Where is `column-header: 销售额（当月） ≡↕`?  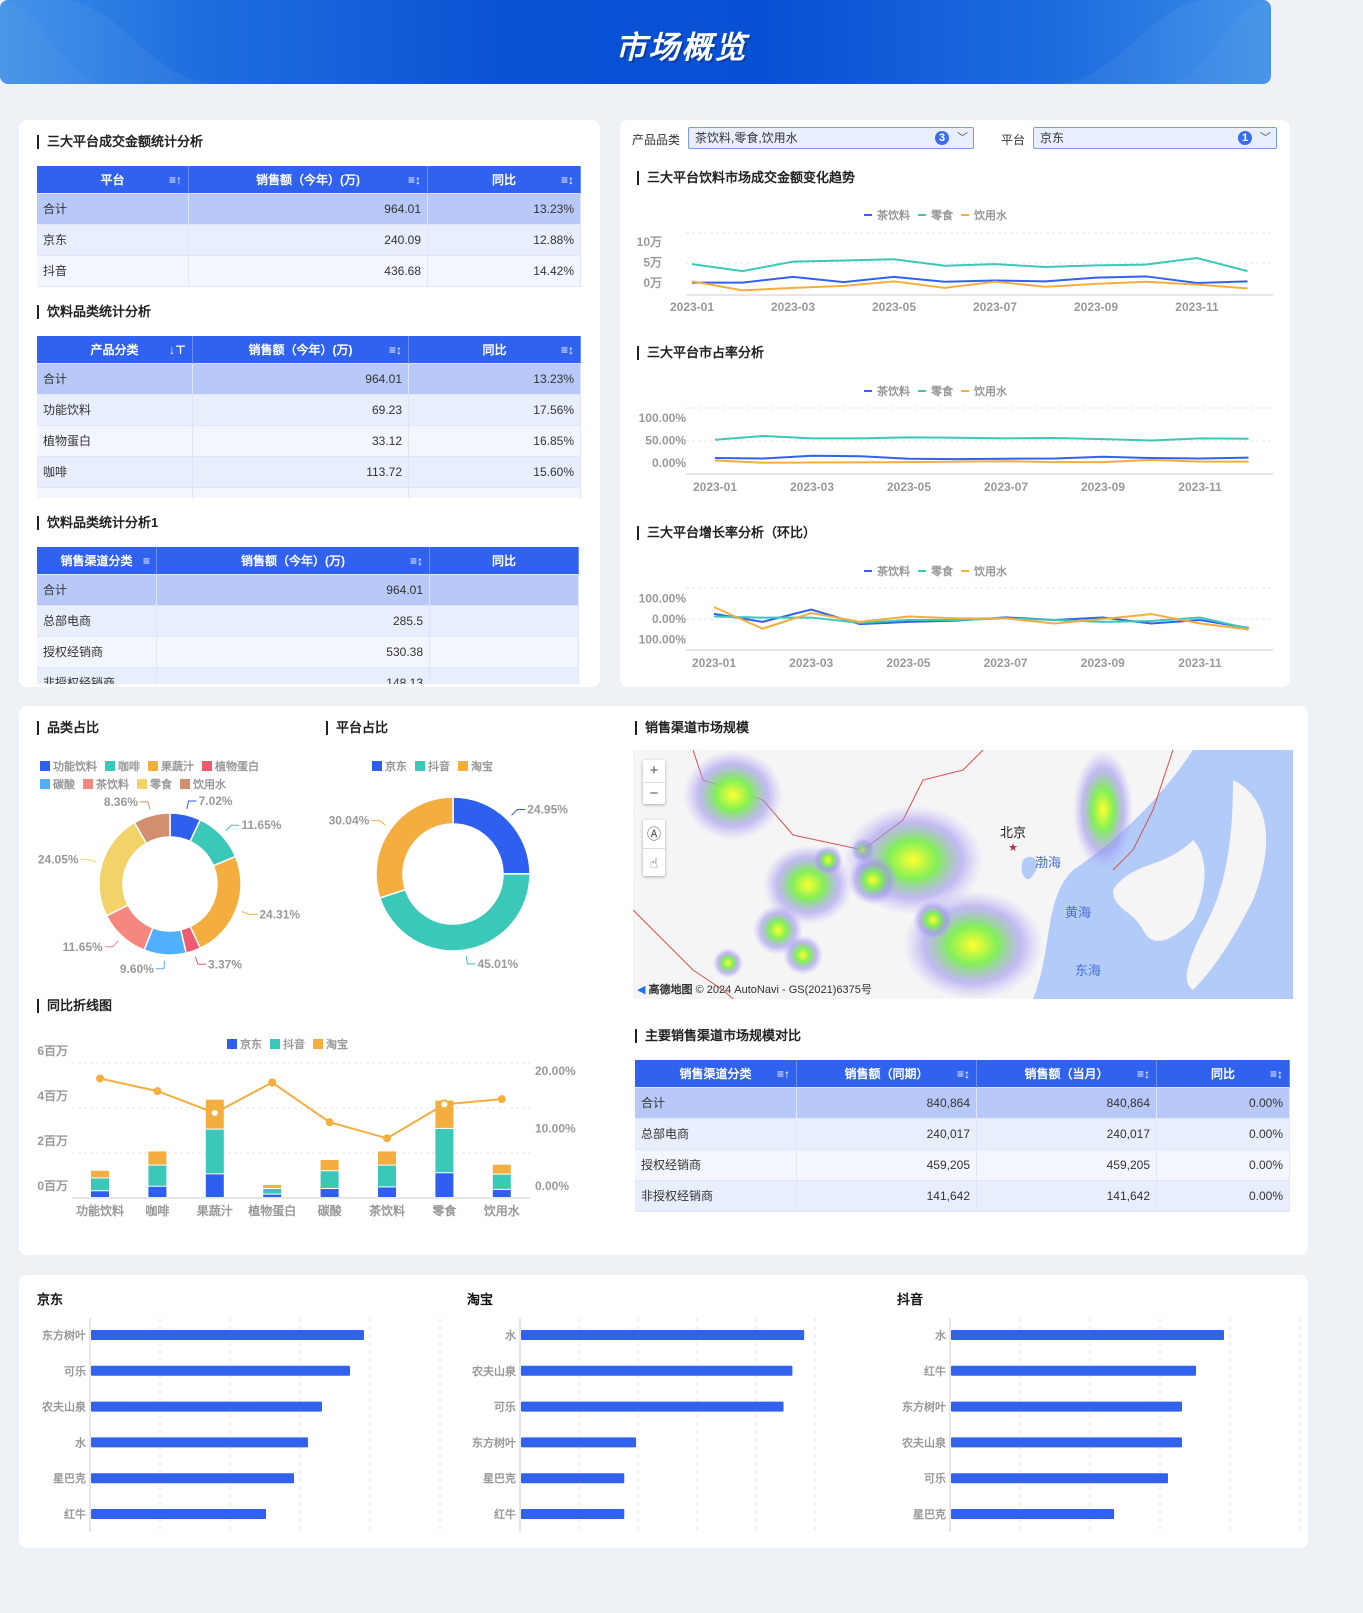
column-header: 销售额（当月） ≡↕ is located at coordinates (1067, 1074).